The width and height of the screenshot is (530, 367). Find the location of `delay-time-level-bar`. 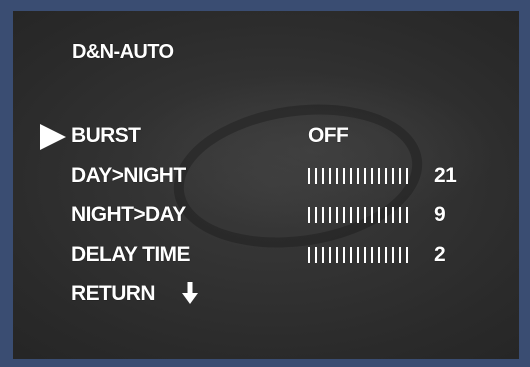

delay-time-level-bar is located at coordinates (358, 255).